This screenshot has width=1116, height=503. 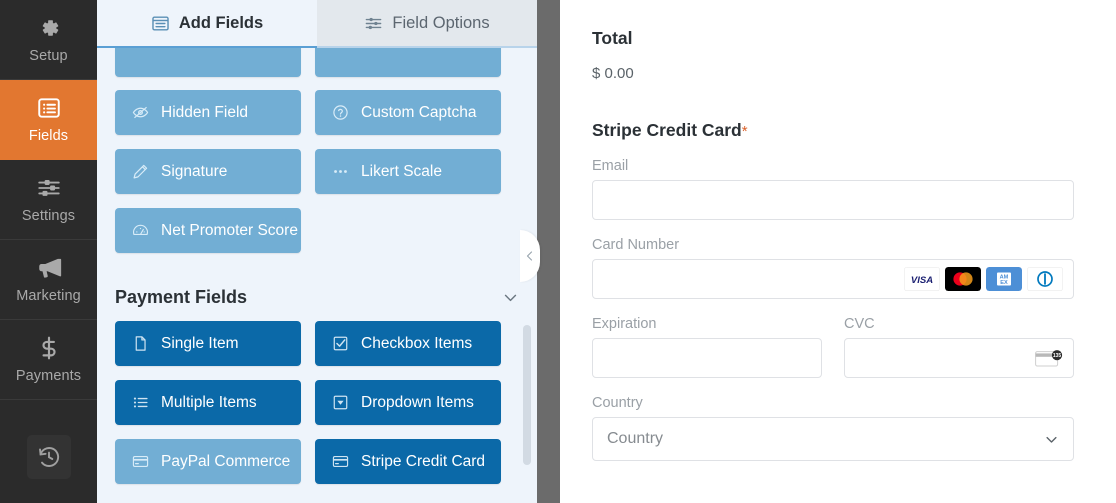 I want to click on megaphone-icon, so click(x=49, y=268).